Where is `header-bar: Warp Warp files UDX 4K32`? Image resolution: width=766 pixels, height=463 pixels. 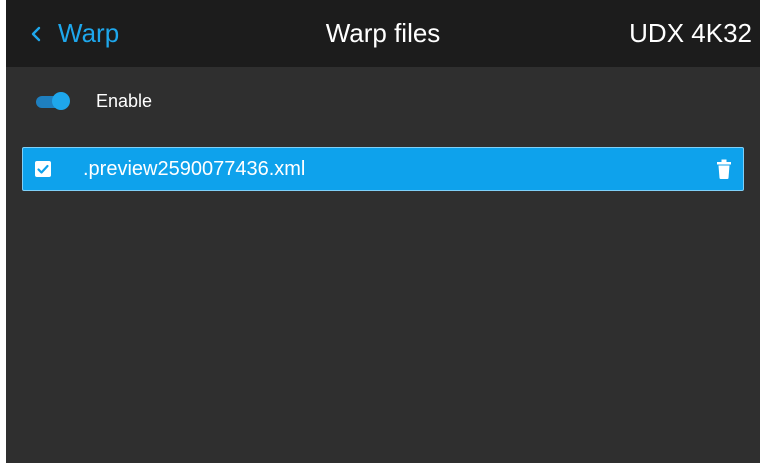
header-bar: Warp Warp files UDX 4K32 is located at coordinates (383, 33).